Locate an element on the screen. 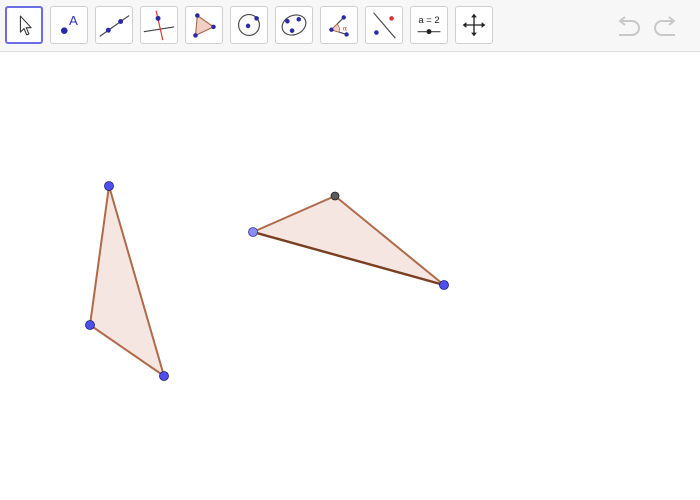 The image size is (700, 500). angle-tool-button: α is located at coordinates (339, 25).